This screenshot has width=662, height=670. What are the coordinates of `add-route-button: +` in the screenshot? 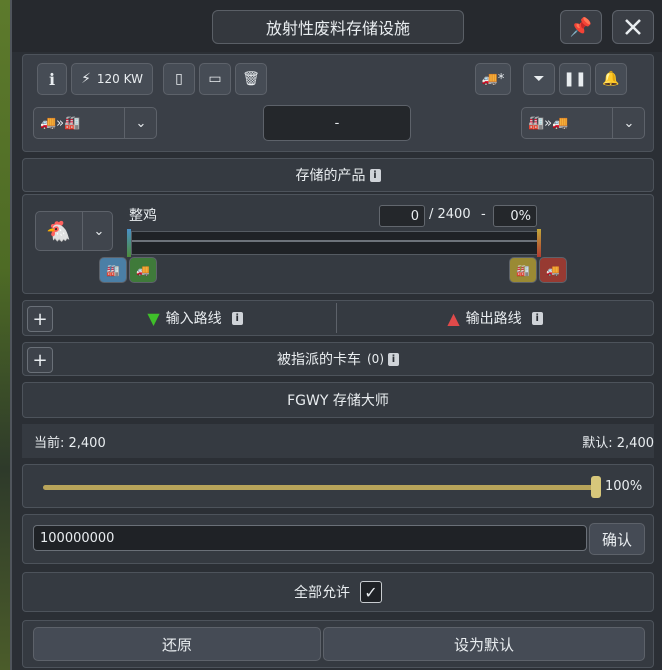 It's located at (40, 319).